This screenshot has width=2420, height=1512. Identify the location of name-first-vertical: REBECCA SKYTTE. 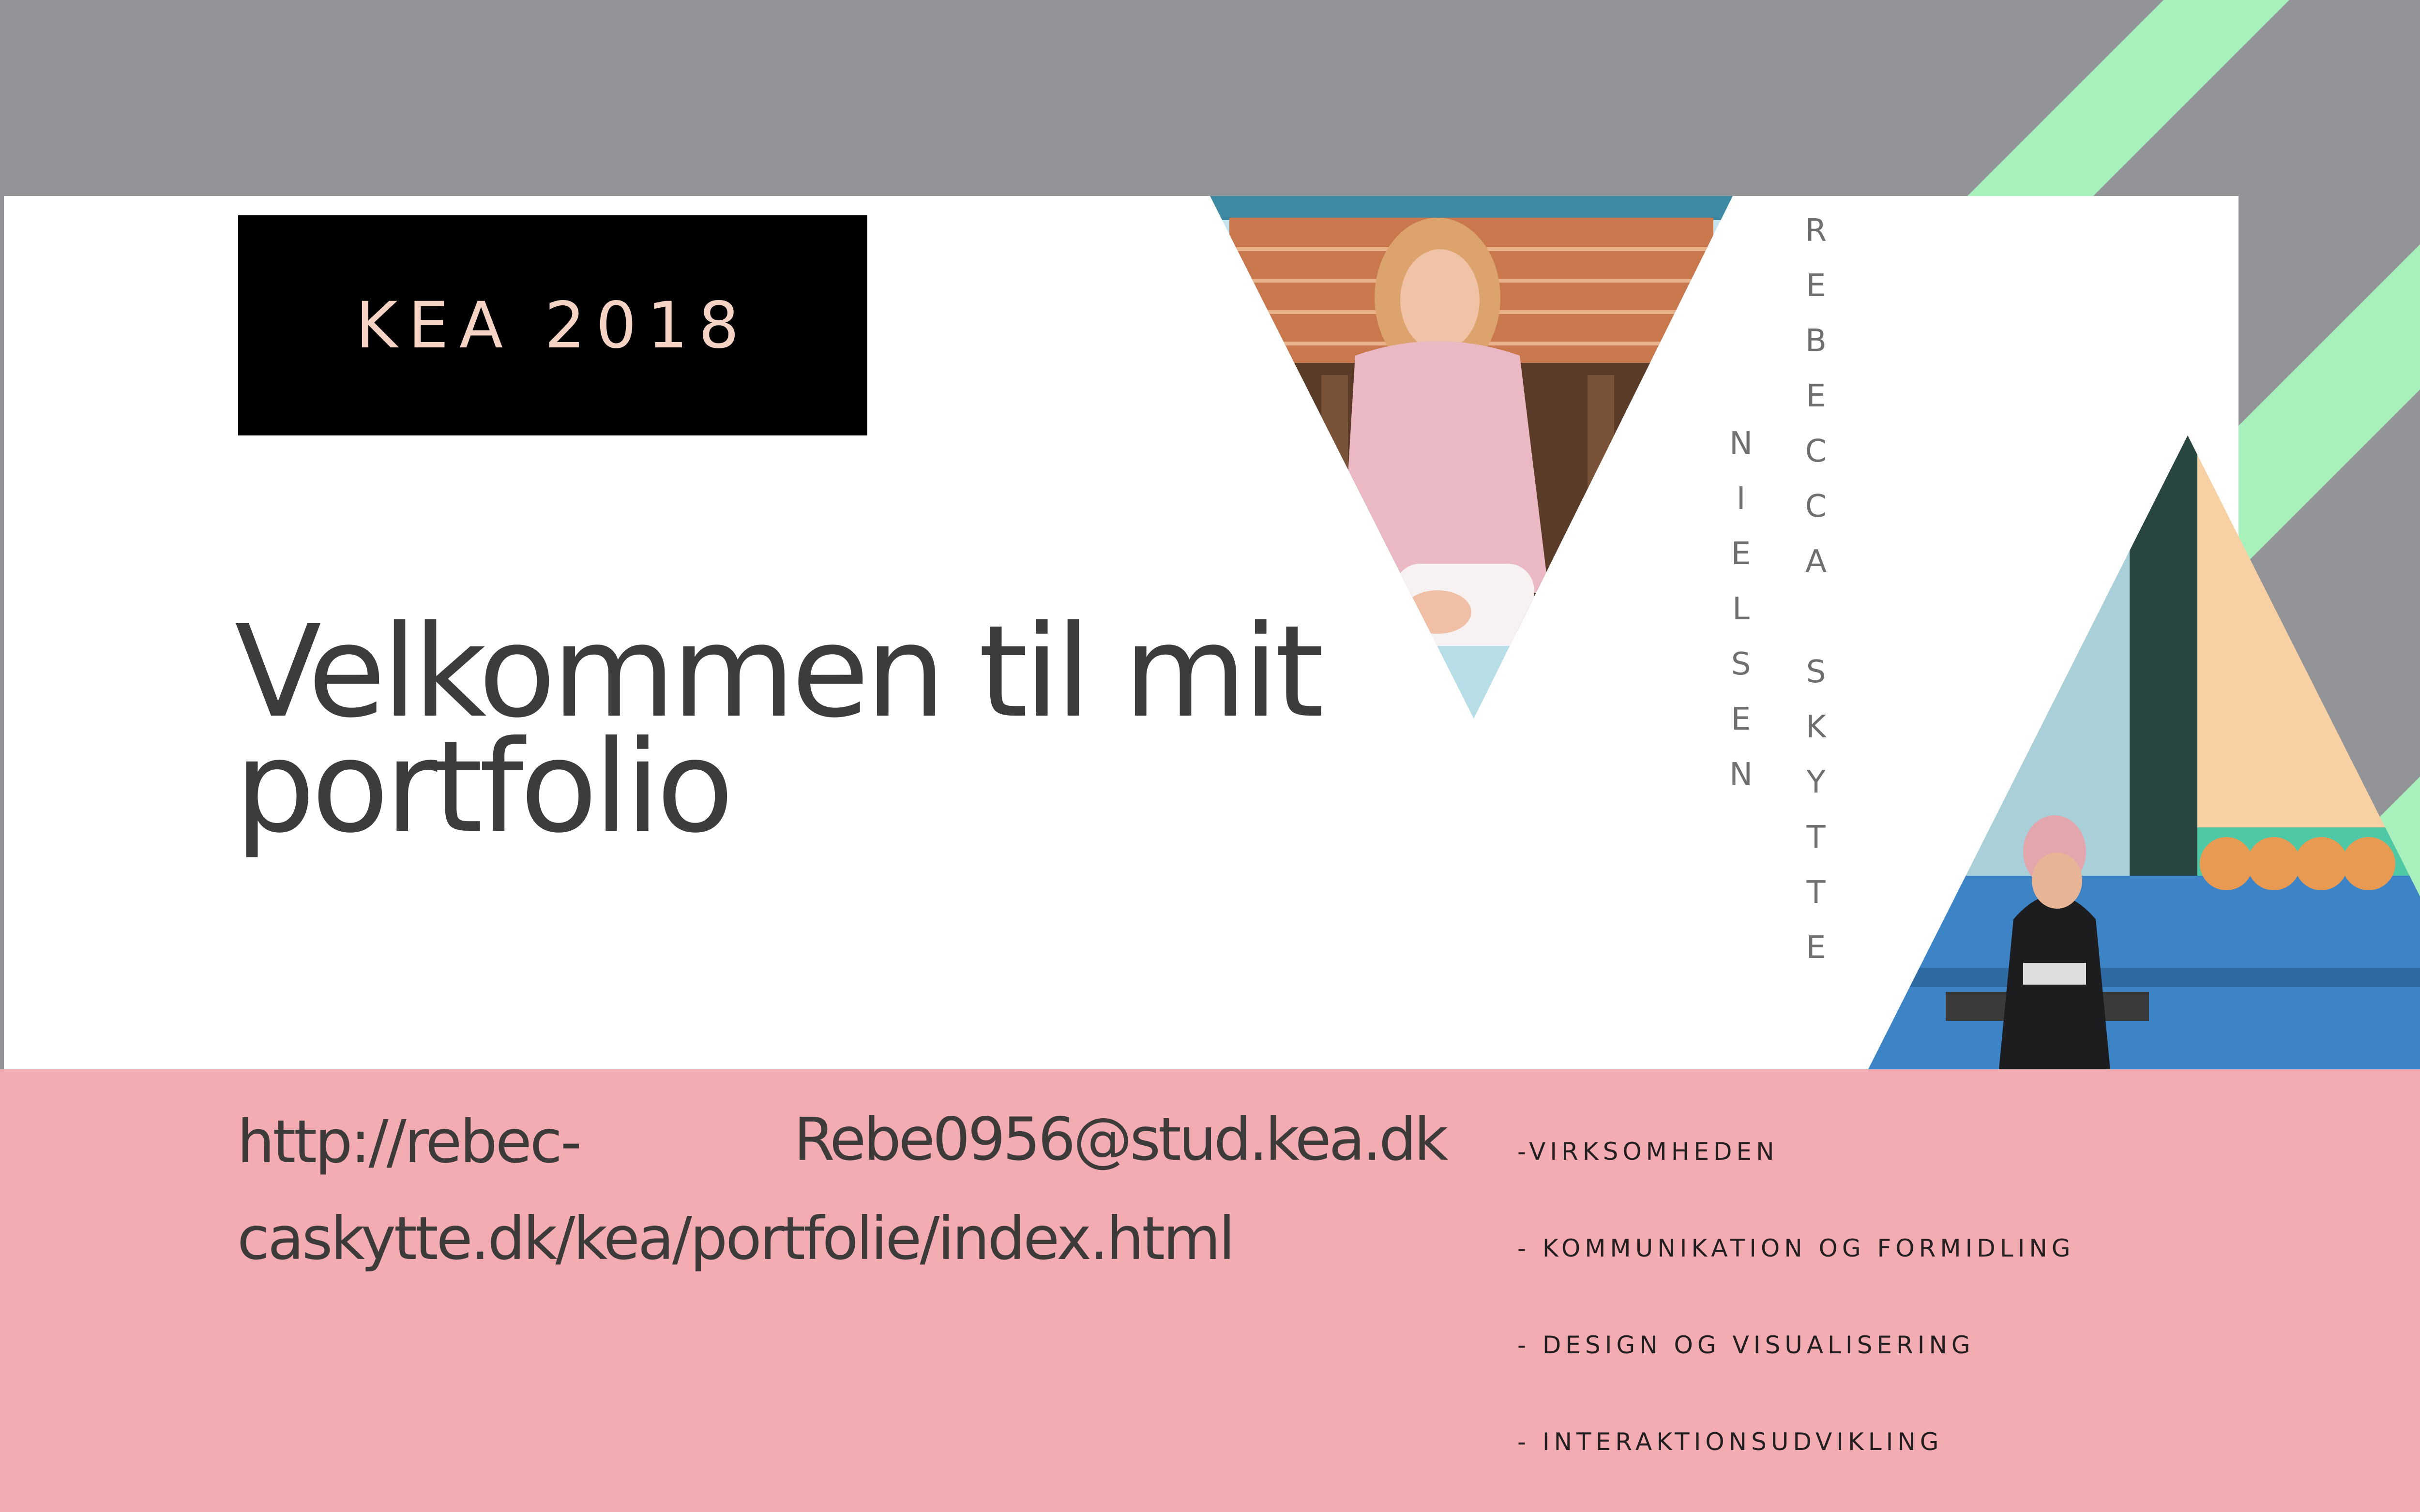
(1816, 599).